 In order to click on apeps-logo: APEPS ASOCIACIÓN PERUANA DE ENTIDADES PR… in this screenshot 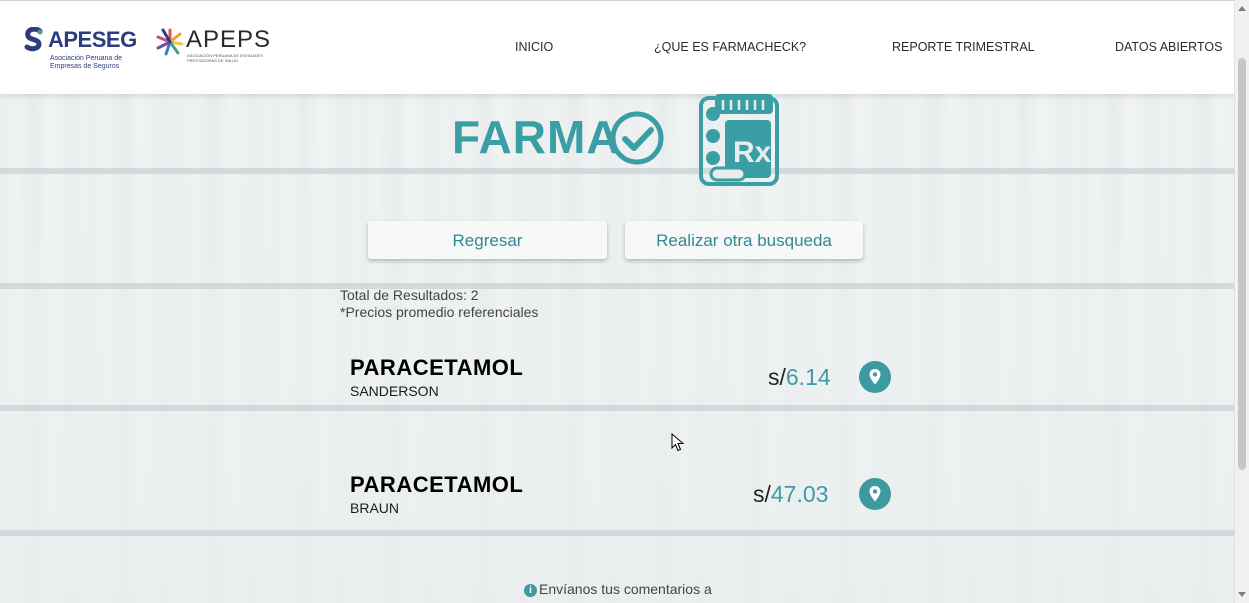, I will do `click(213, 46)`.